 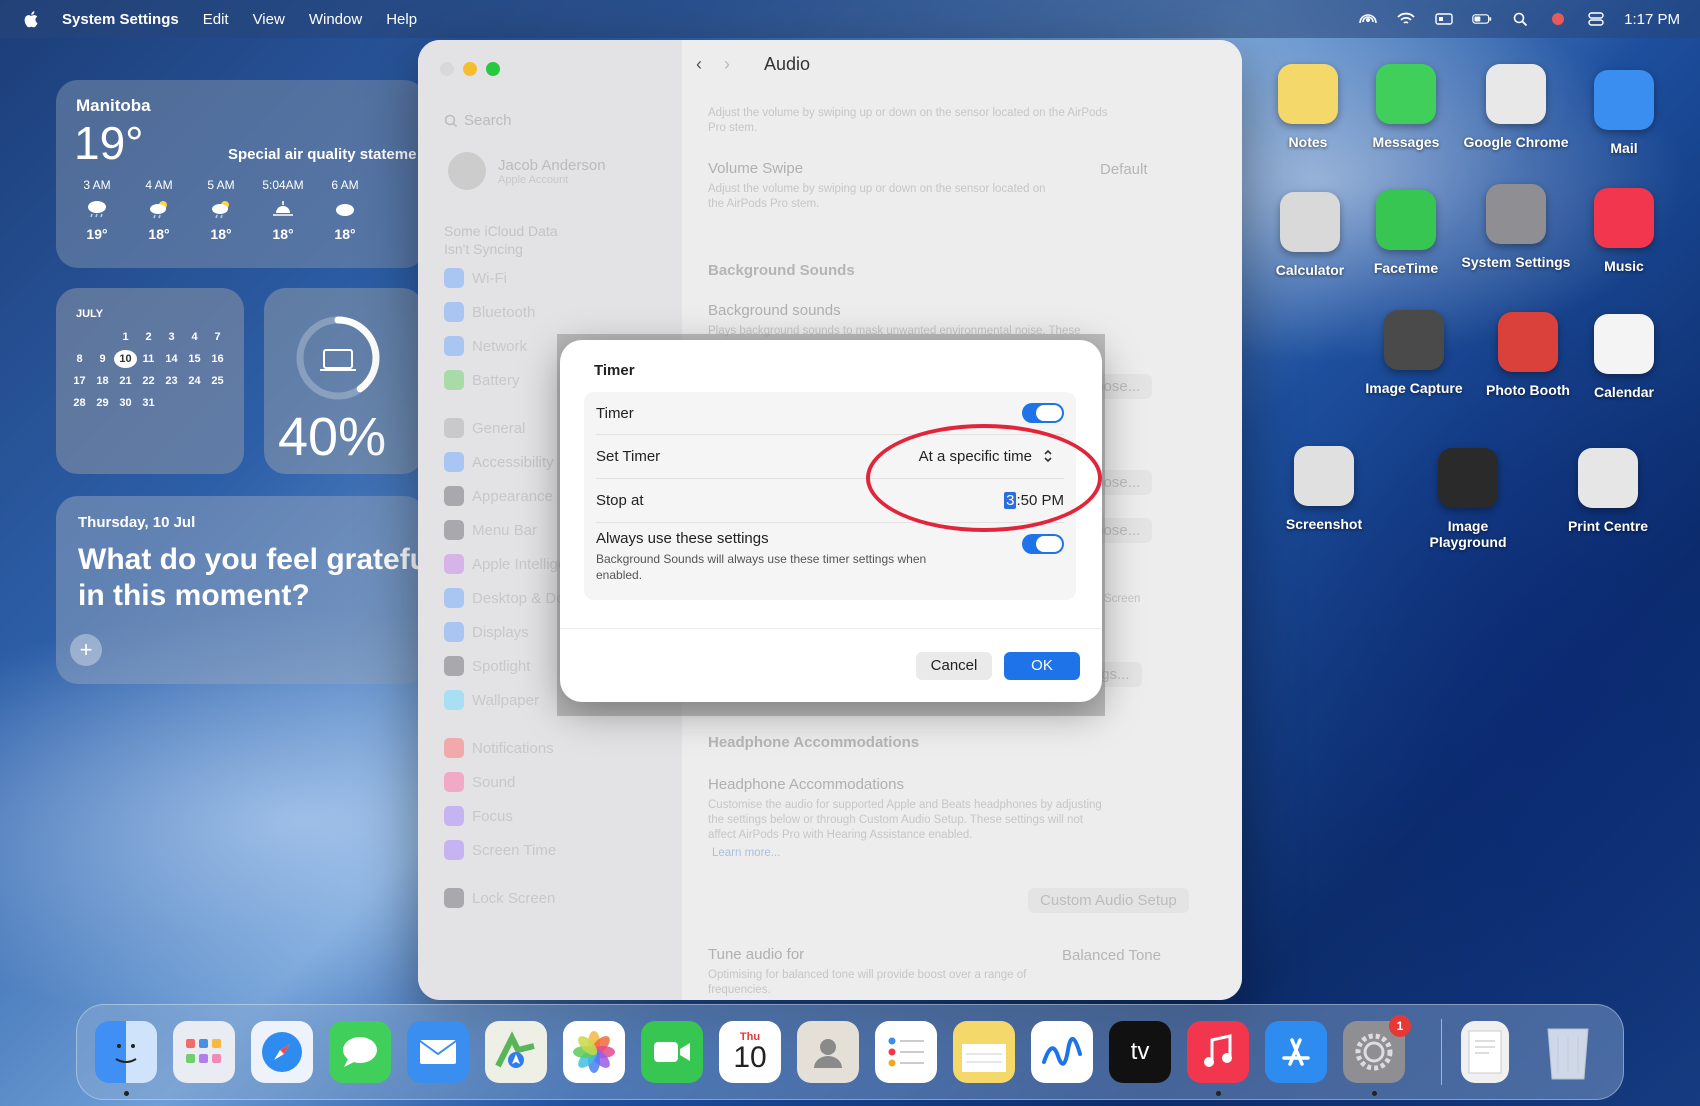 What do you see at coordinates (499, 462) in the screenshot?
I see `sidebar-item-accessibility: Accessibility` at bounding box center [499, 462].